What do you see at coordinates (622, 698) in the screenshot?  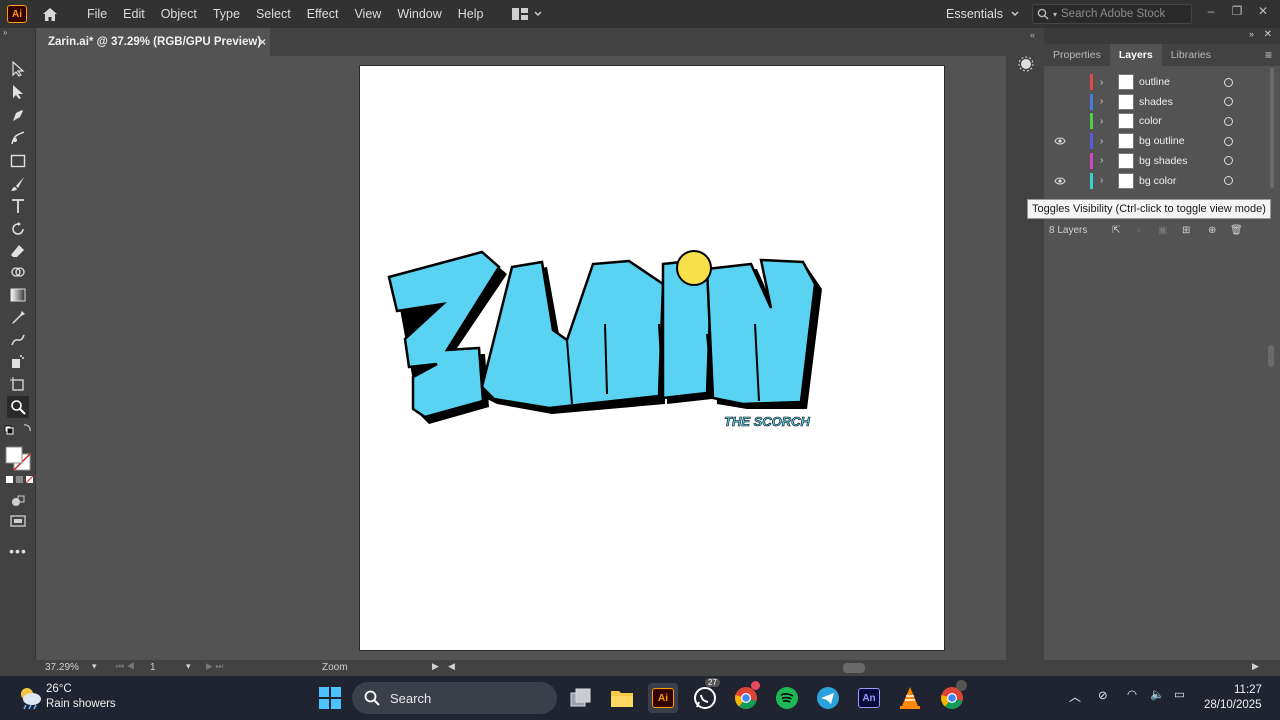 I see `file-explorer-icon` at bounding box center [622, 698].